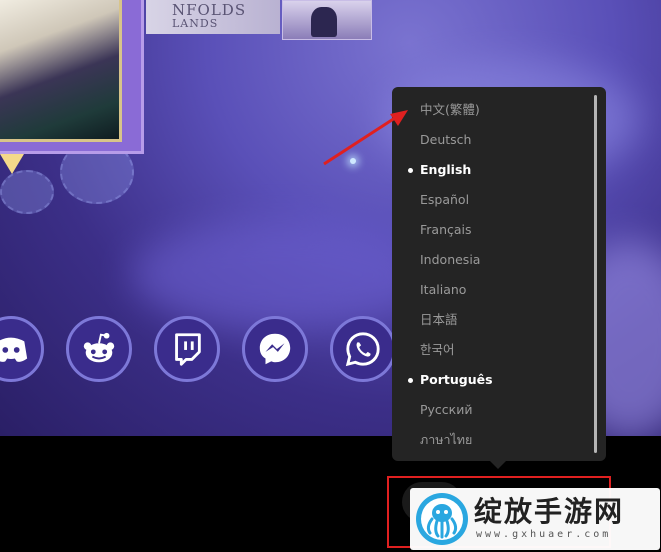 This screenshot has width=661, height=552. I want to click on character-thumbnail, so click(327, 20).